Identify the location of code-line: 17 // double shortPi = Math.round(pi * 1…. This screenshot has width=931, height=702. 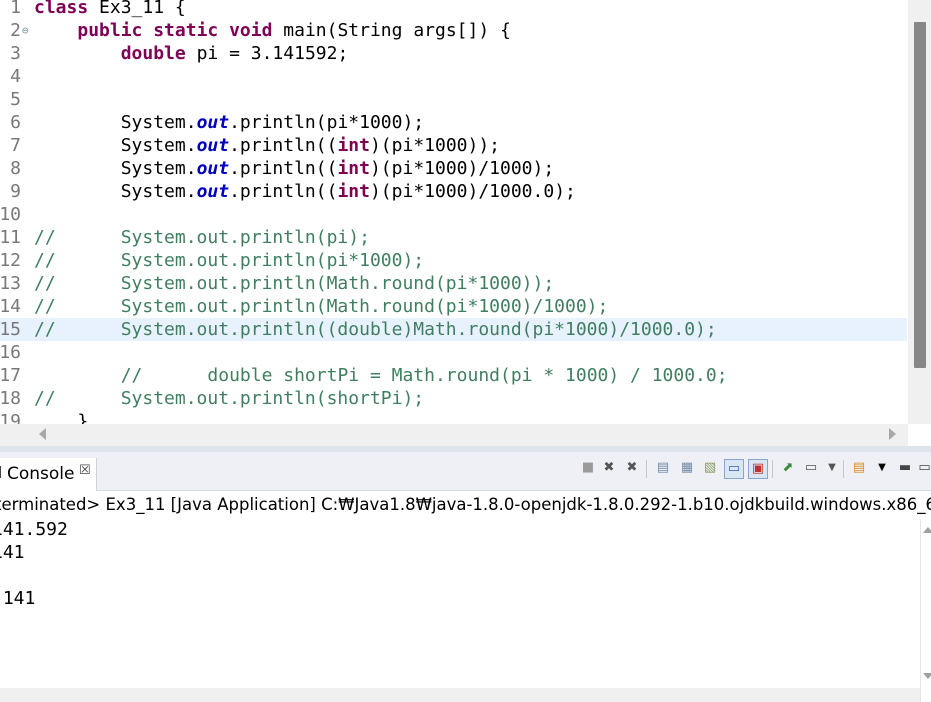
(453, 375).